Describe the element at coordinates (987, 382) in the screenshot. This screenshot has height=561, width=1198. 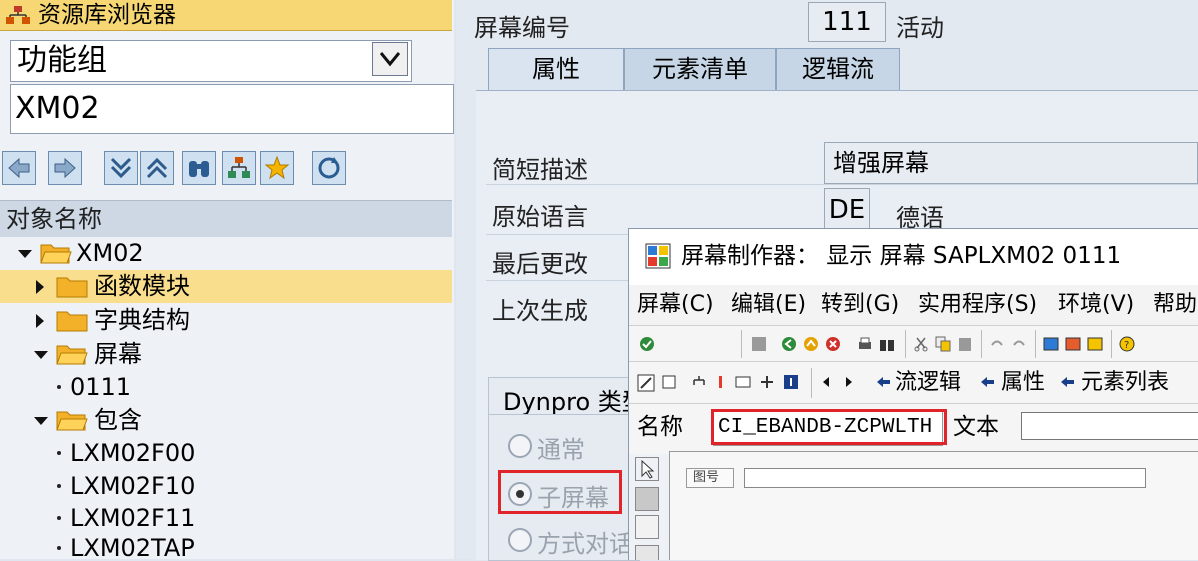
I see `arrow-left-icon` at that location.